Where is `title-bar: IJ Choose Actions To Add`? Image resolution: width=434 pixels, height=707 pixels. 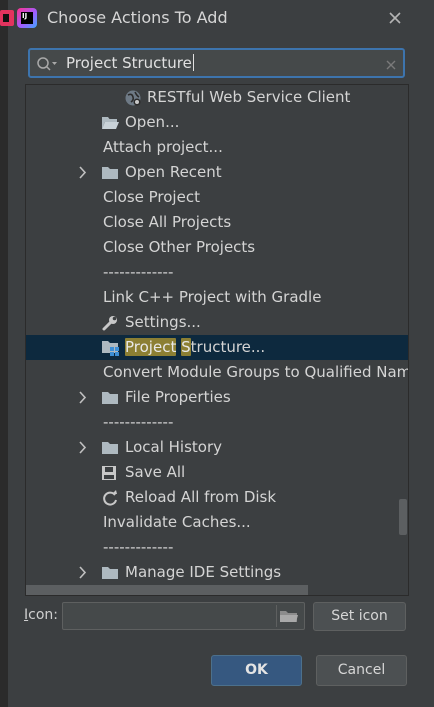
title-bar: IJ Choose Actions To Add is located at coordinates (217, 18).